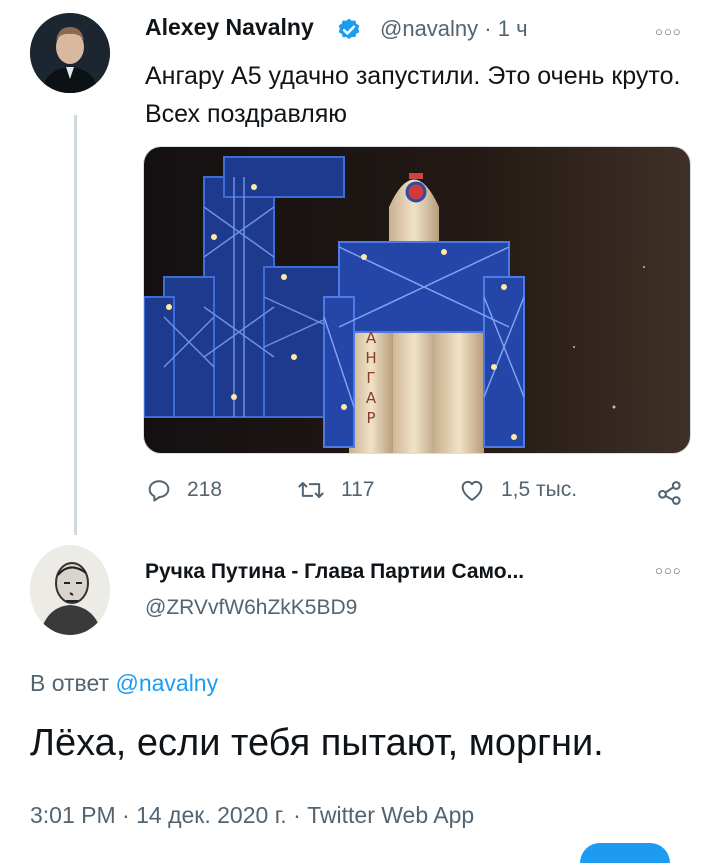 The height and width of the screenshot is (863, 720). I want to click on retweet-icon, so click(311, 490).